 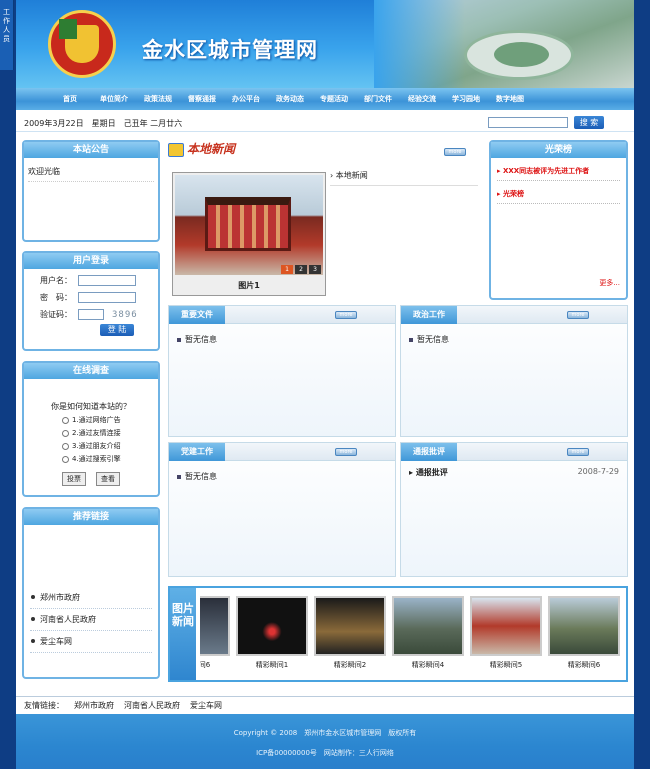 I want to click on local-news-section: 本地新闻 more 1 2 3 图片1 › 本地新闻, so click(x=327, y=220).